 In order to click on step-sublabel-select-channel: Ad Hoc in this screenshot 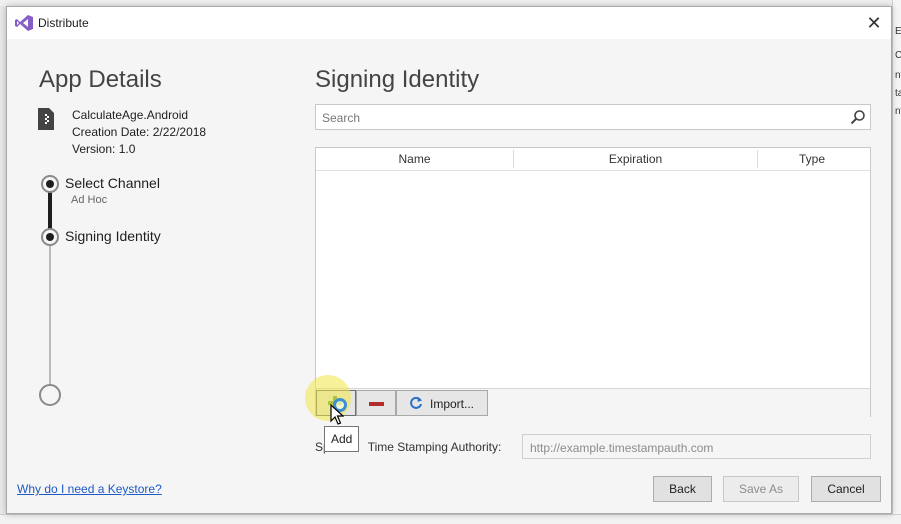, I will do `click(89, 200)`.